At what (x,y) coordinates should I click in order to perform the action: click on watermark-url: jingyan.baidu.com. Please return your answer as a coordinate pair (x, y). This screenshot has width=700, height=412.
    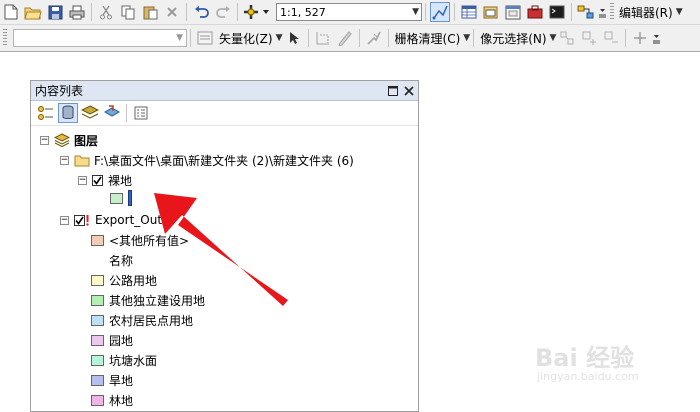
    Looking at the image, I should click on (588, 376).